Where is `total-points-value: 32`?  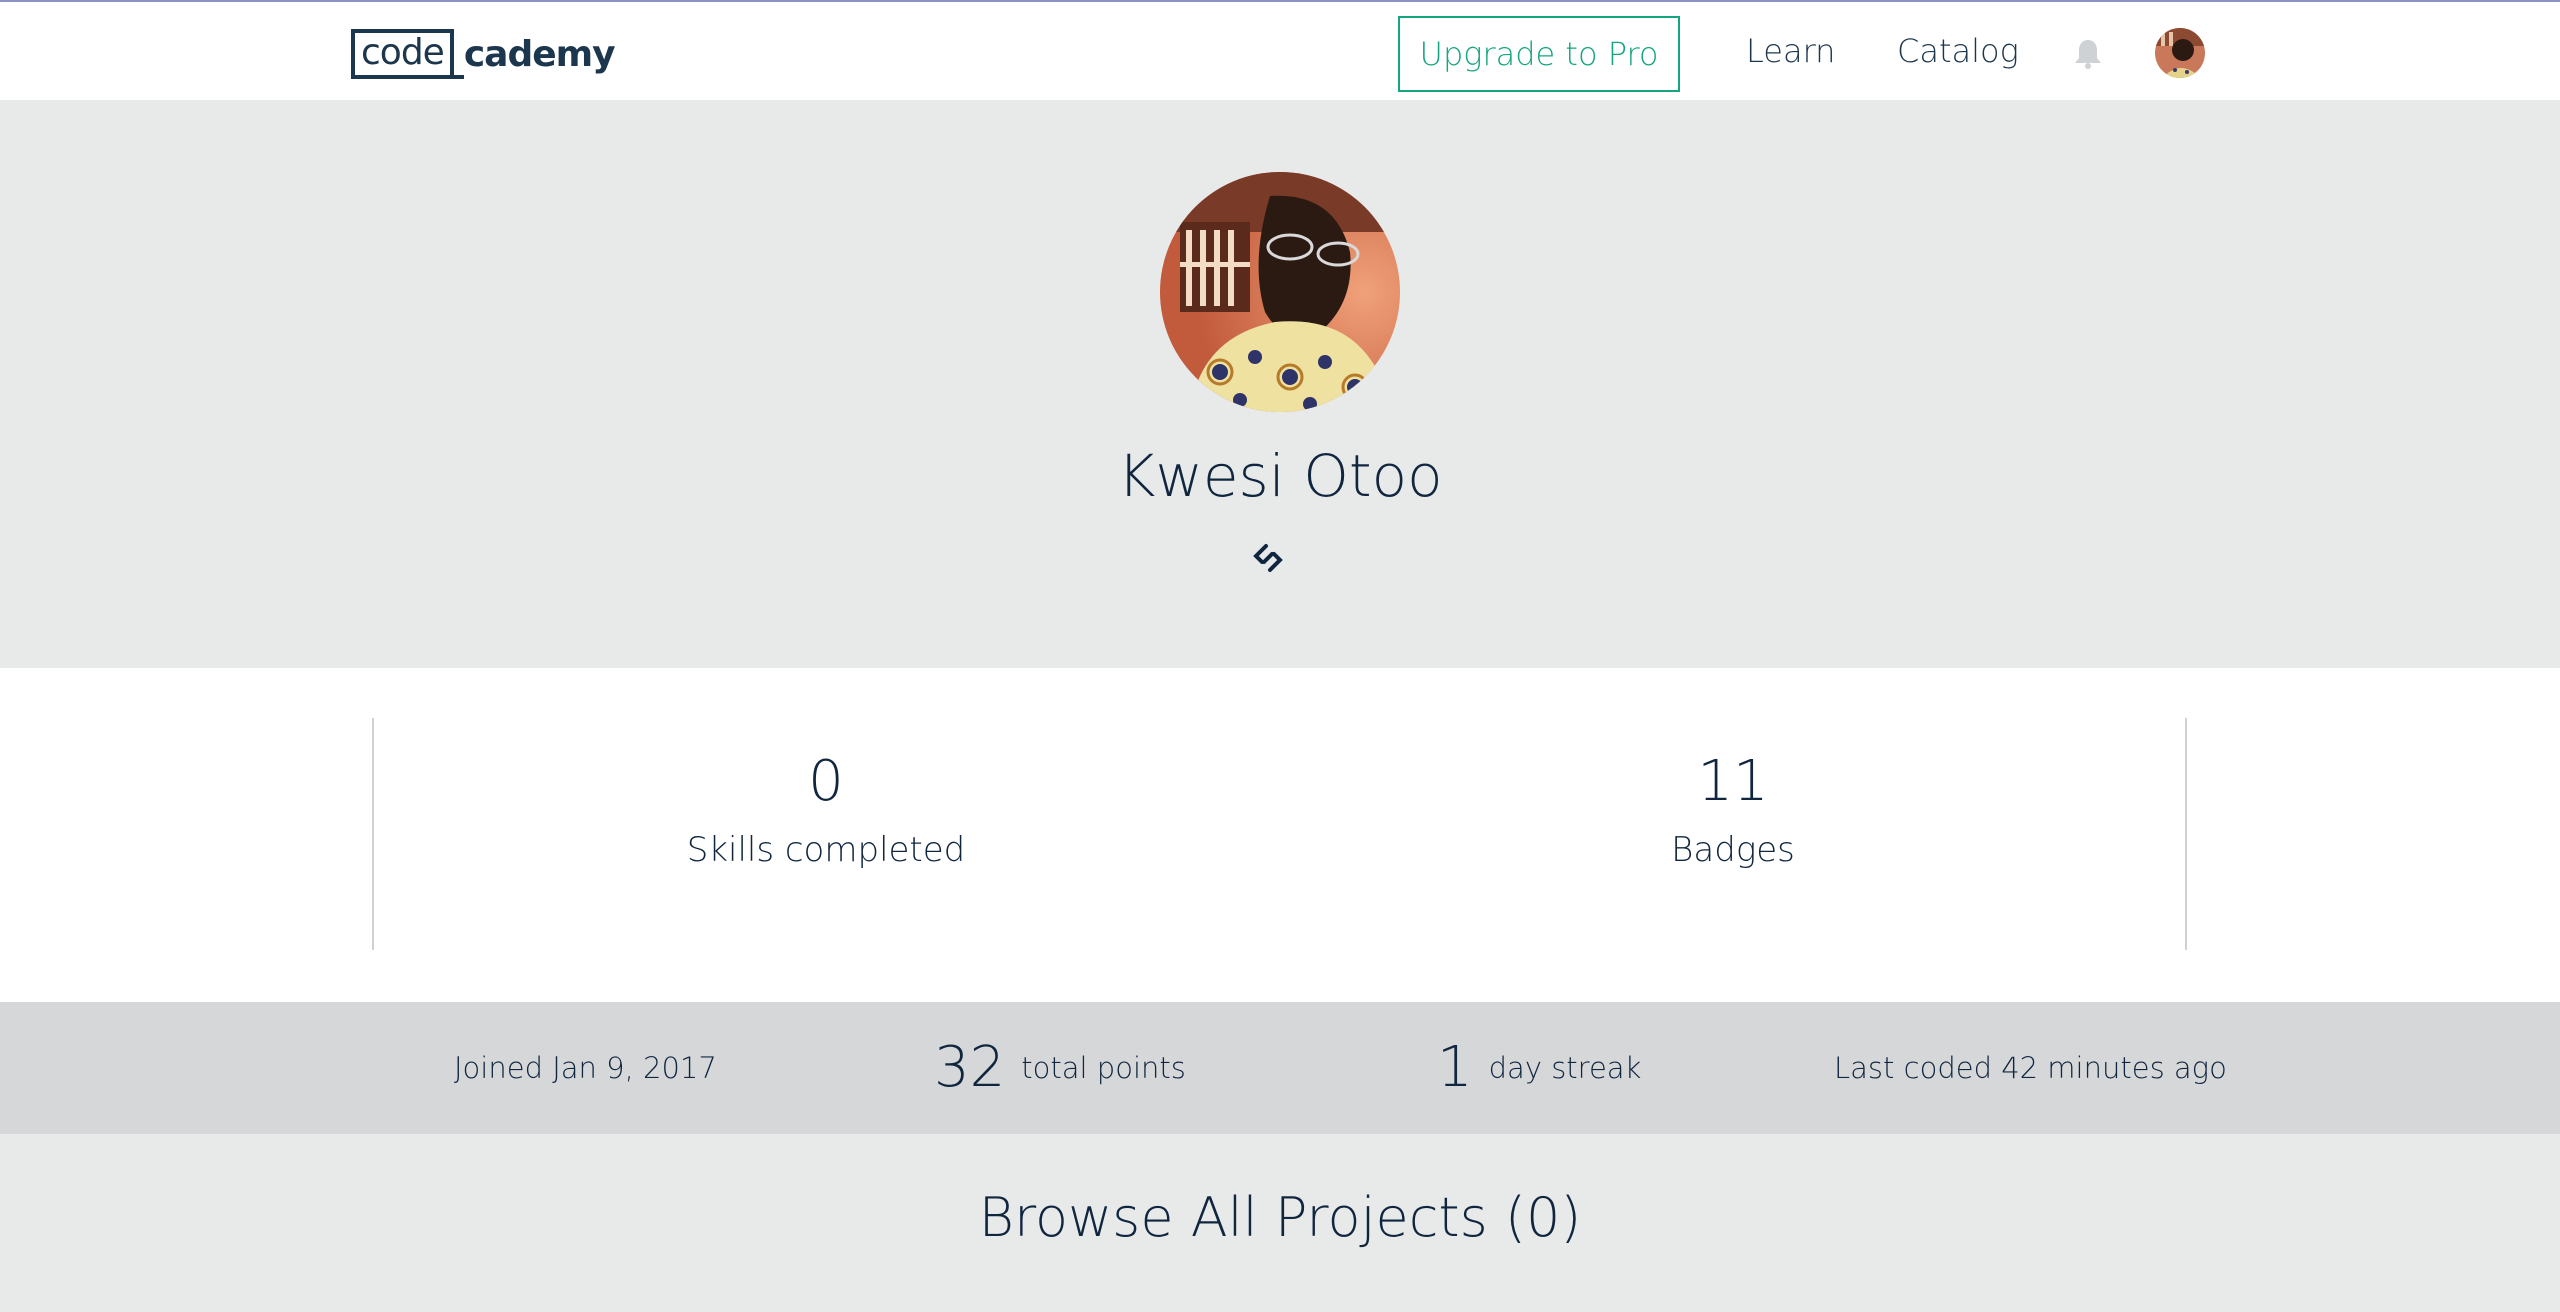 total-points-value: 32 is located at coordinates (970, 1067).